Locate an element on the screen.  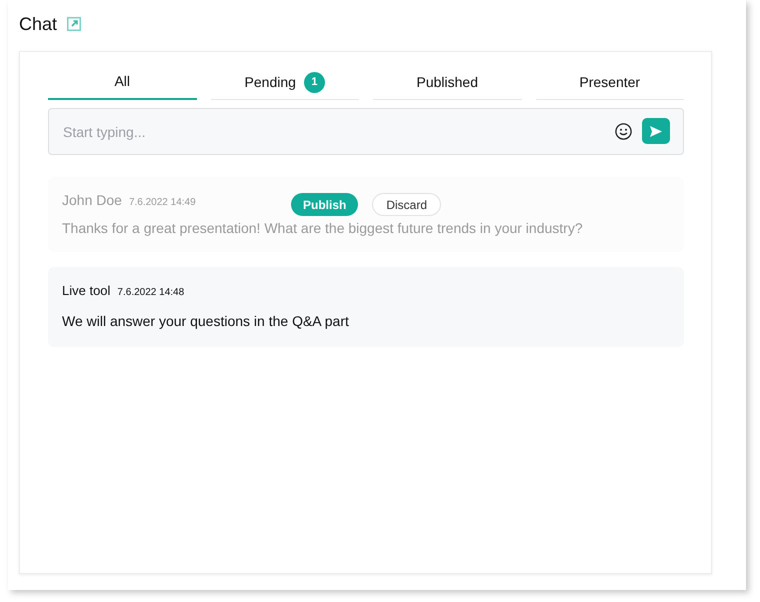
send-button is located at coordinates (656, 131).